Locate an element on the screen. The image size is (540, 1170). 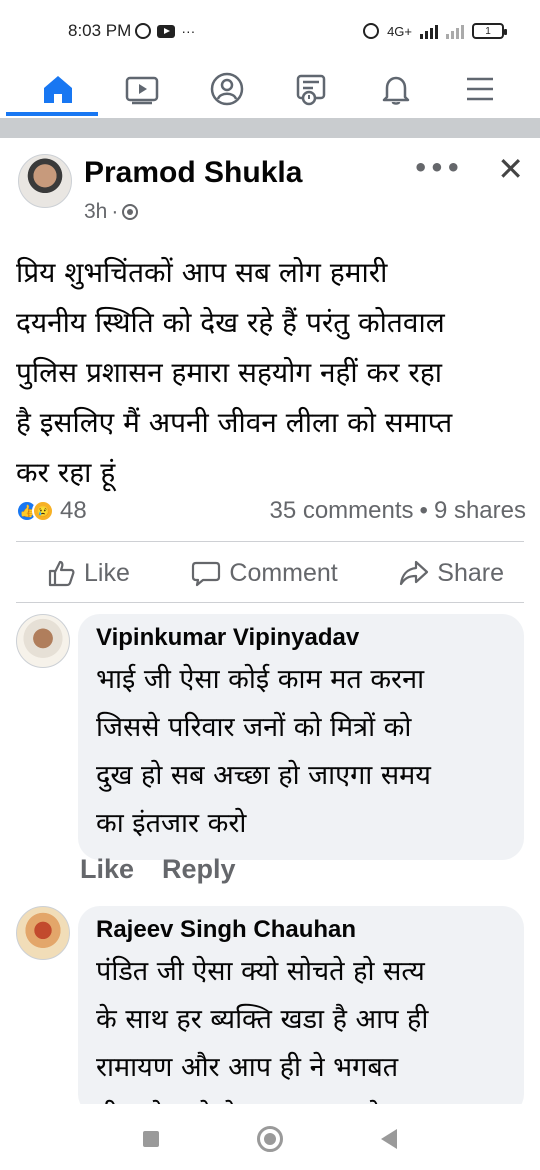
comments-count: 35 comments is located at coordinates (341, 511).